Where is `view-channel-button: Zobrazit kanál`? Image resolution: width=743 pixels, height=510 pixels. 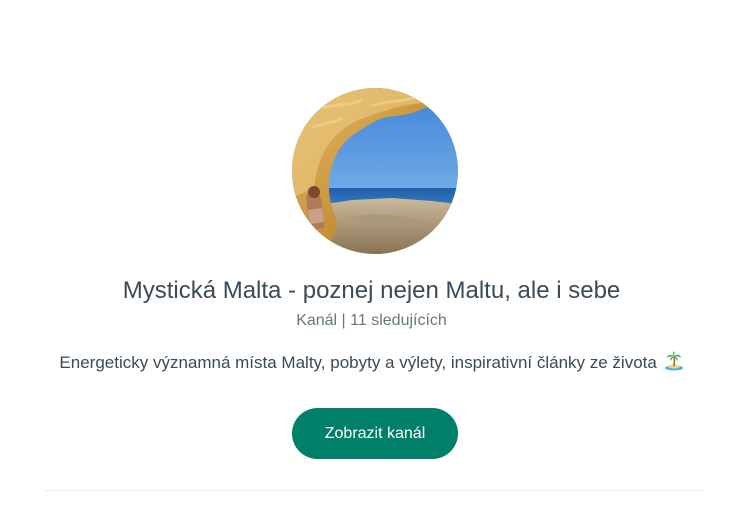 view-channel-button: Zobrazit kanál is located at coordinates (375, 433).